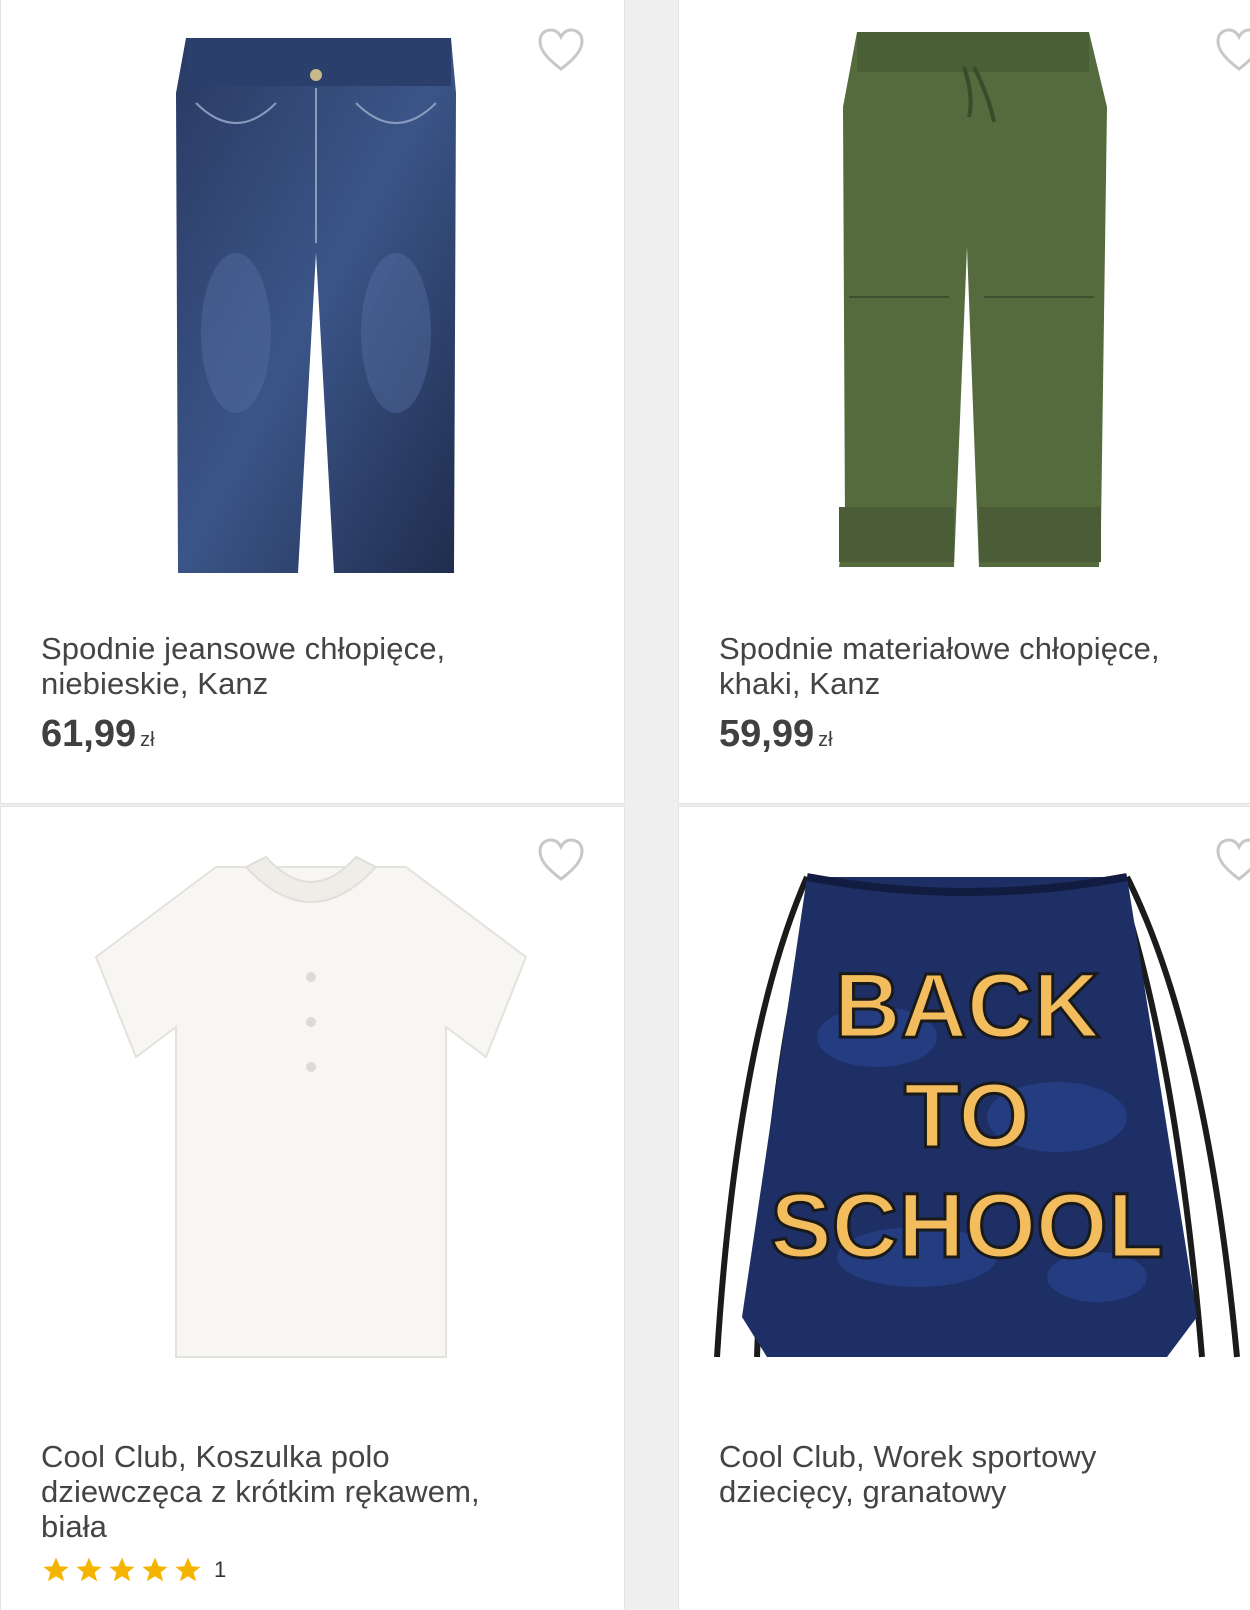 This screenshot has height=1610, width=1250. What do you see at coordinates (220, 1569) in the screenshot?
I see `rating-count: 1` at bounding box center [220, 1569].